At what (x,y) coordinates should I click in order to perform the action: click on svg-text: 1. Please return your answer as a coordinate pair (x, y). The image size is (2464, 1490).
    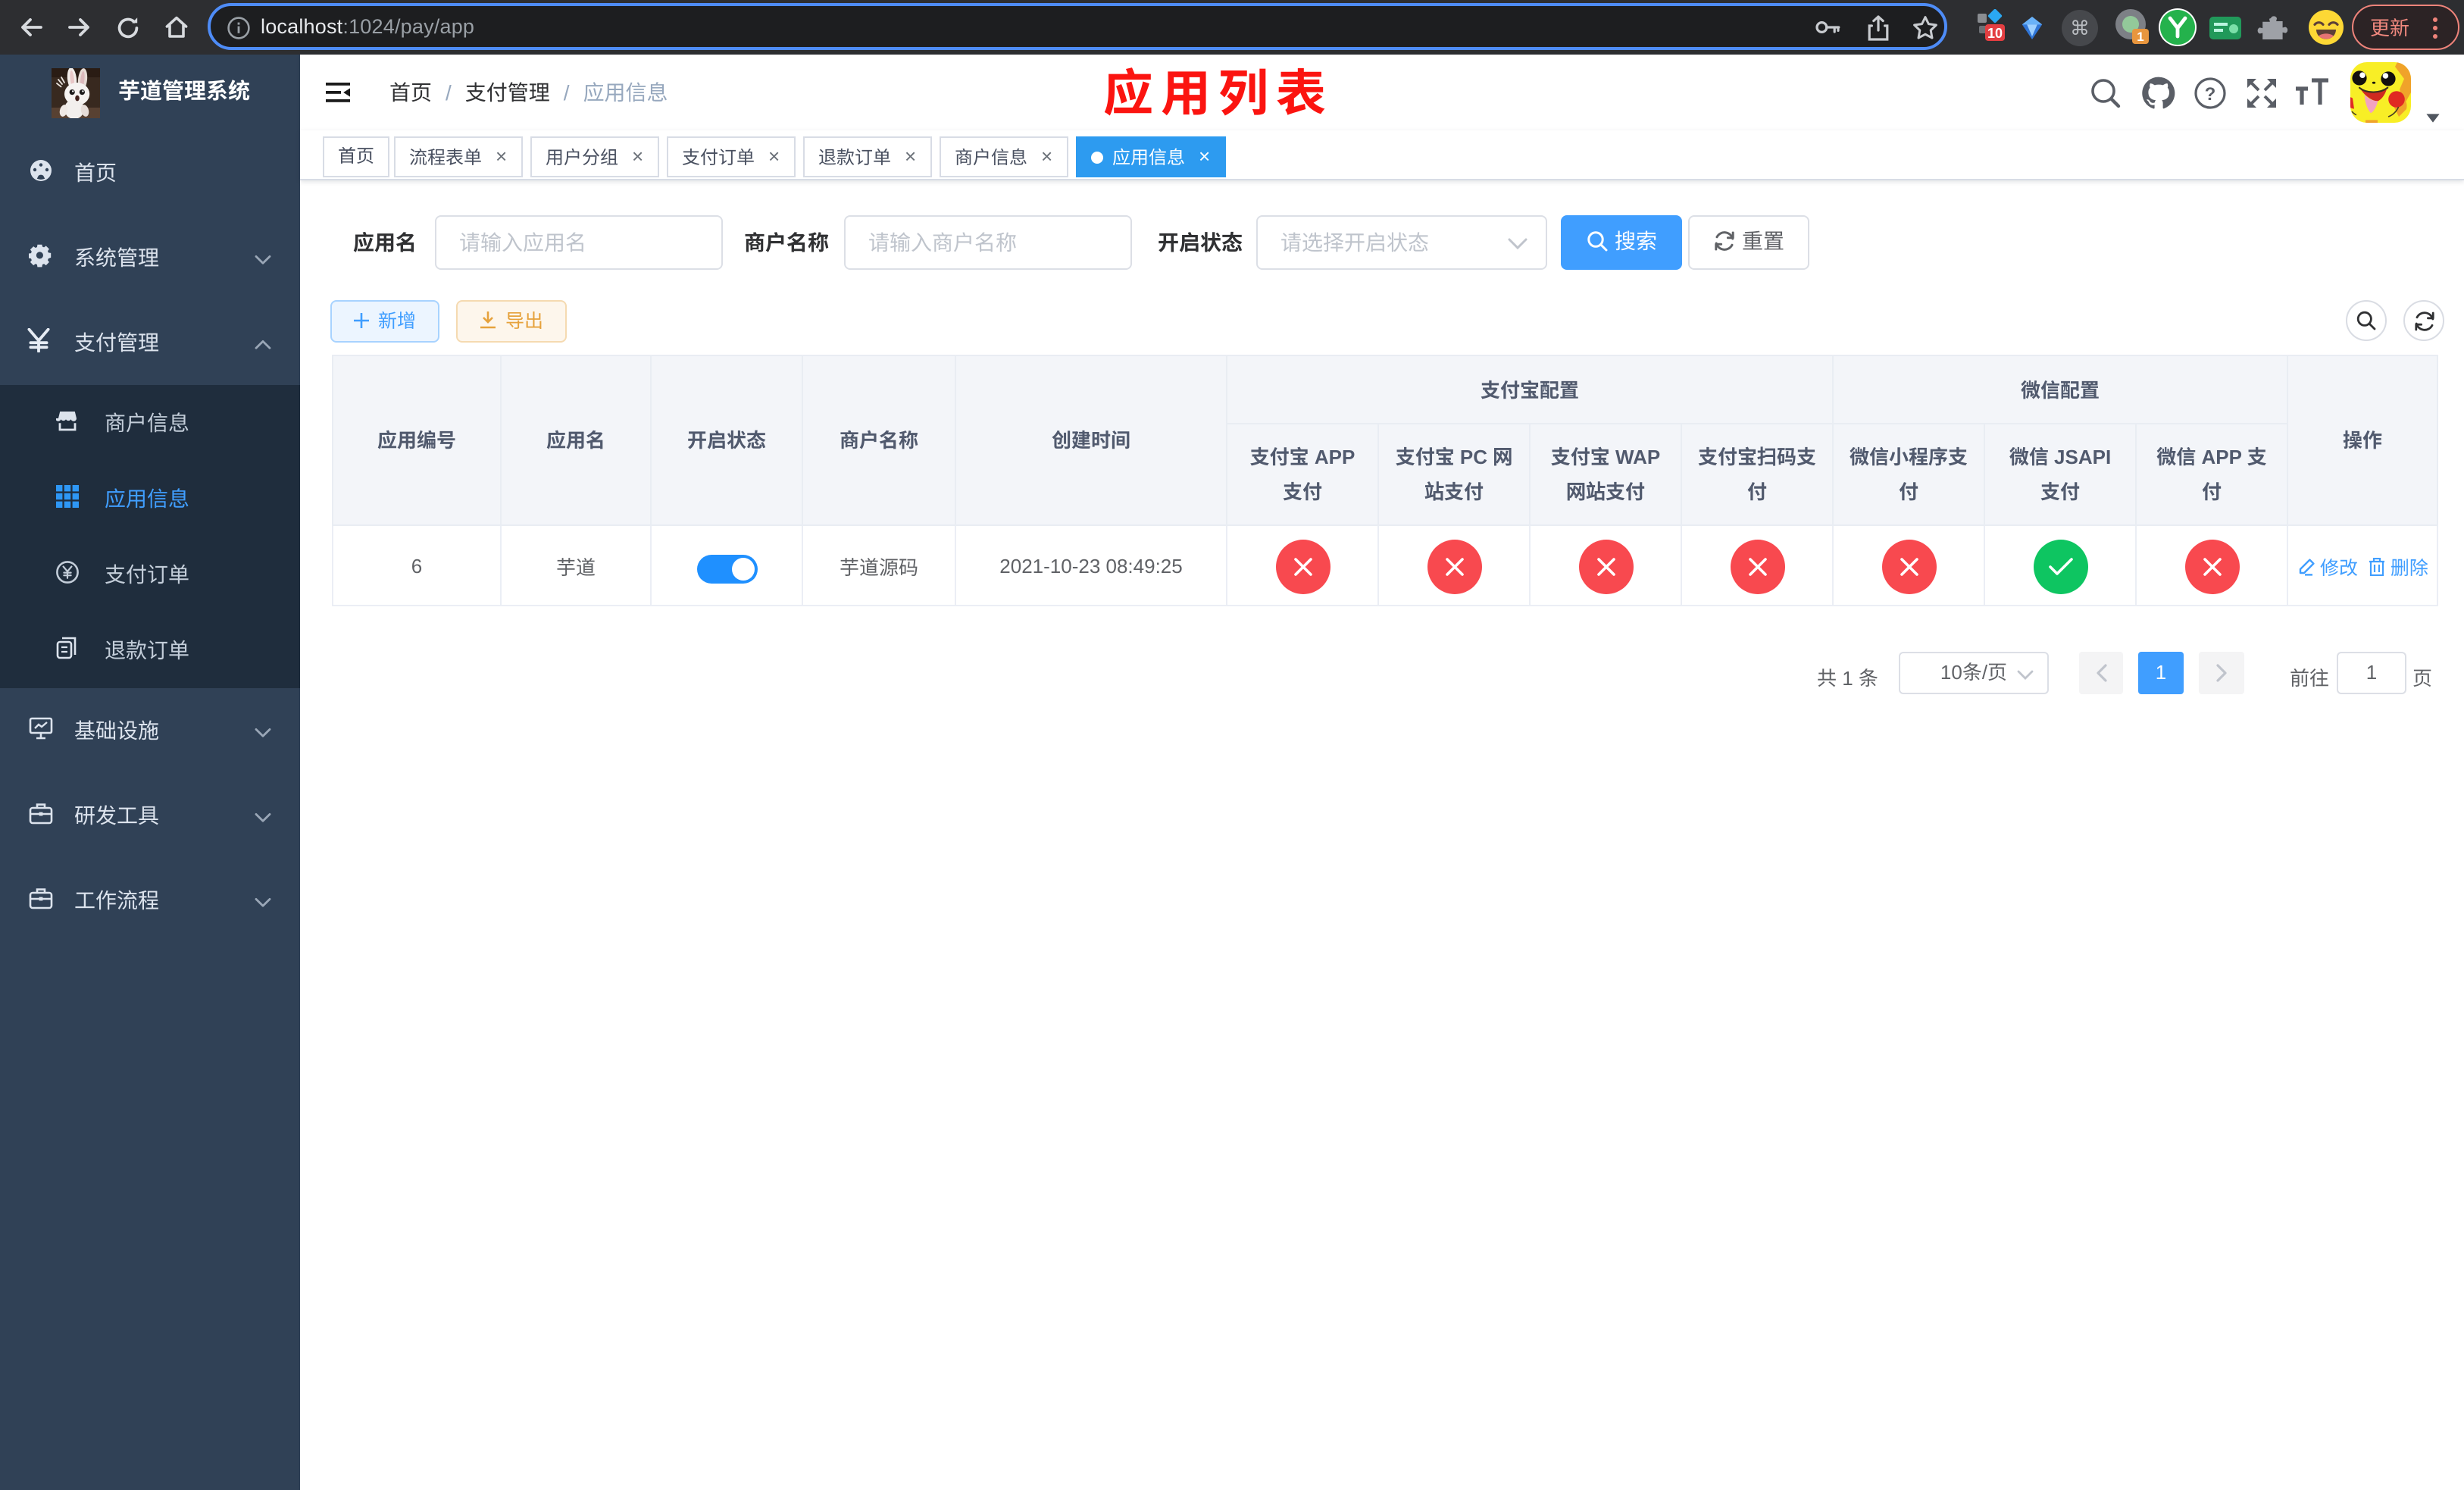
    Looking at the image, I should click on (2140, 37).